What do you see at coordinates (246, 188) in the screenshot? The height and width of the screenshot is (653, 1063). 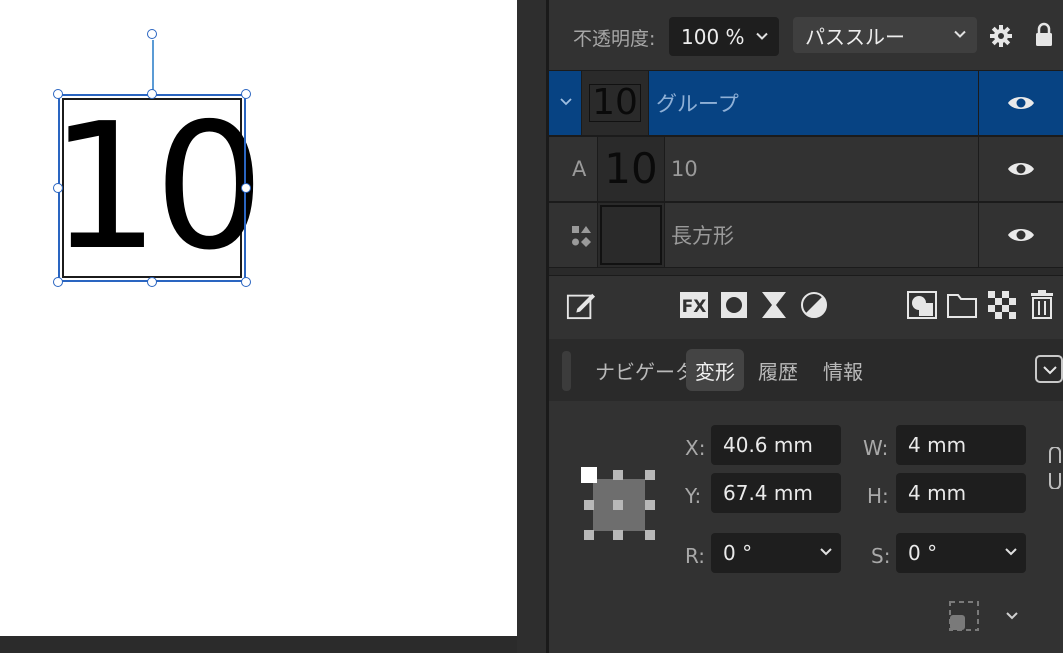 I see `handle-middle-right` at bounding box center [246, 188].